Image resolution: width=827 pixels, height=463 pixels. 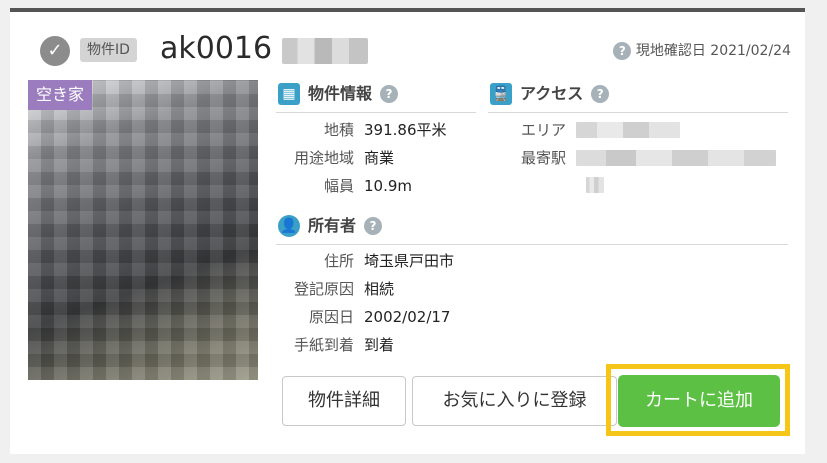 What do you see at coordinates (385, 130) in the screenshot?
I see `info-row-area: 地積 391.86平米` at bounding box center [385, 130].